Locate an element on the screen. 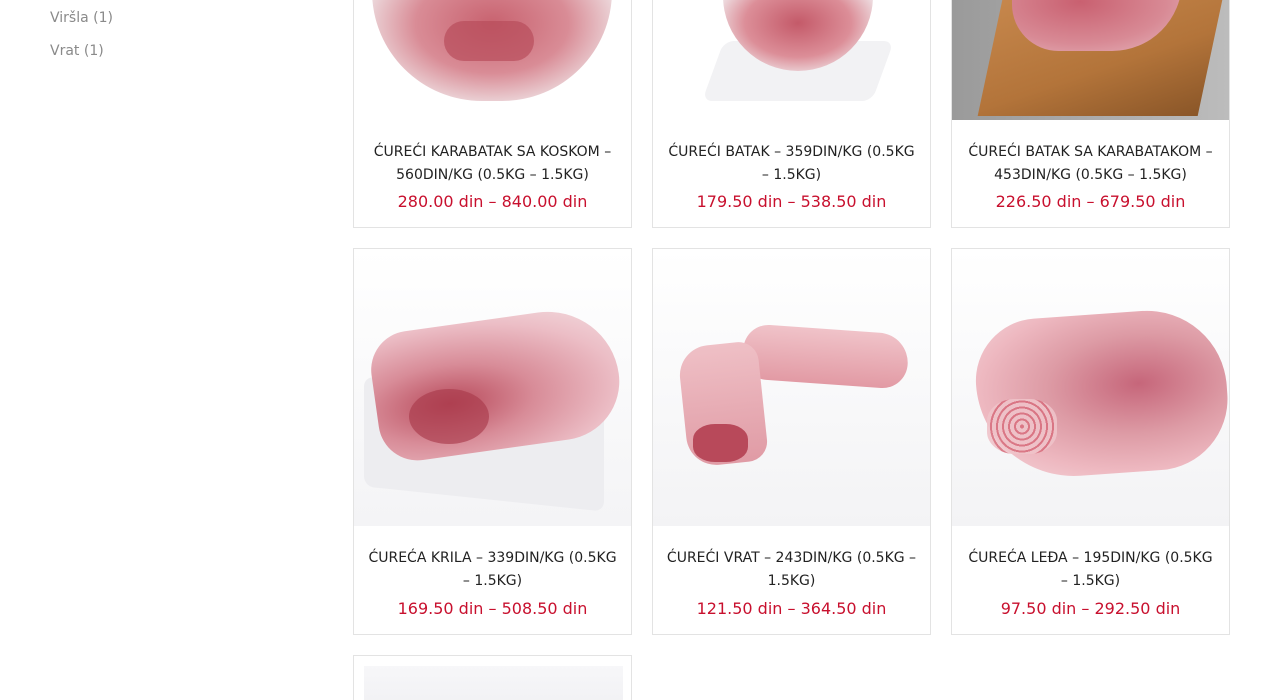  product-title: ĆUREĆA KRILA – 339DIN/KG (0.5KG – 1.5KG) is located at coordinates (492, 570).